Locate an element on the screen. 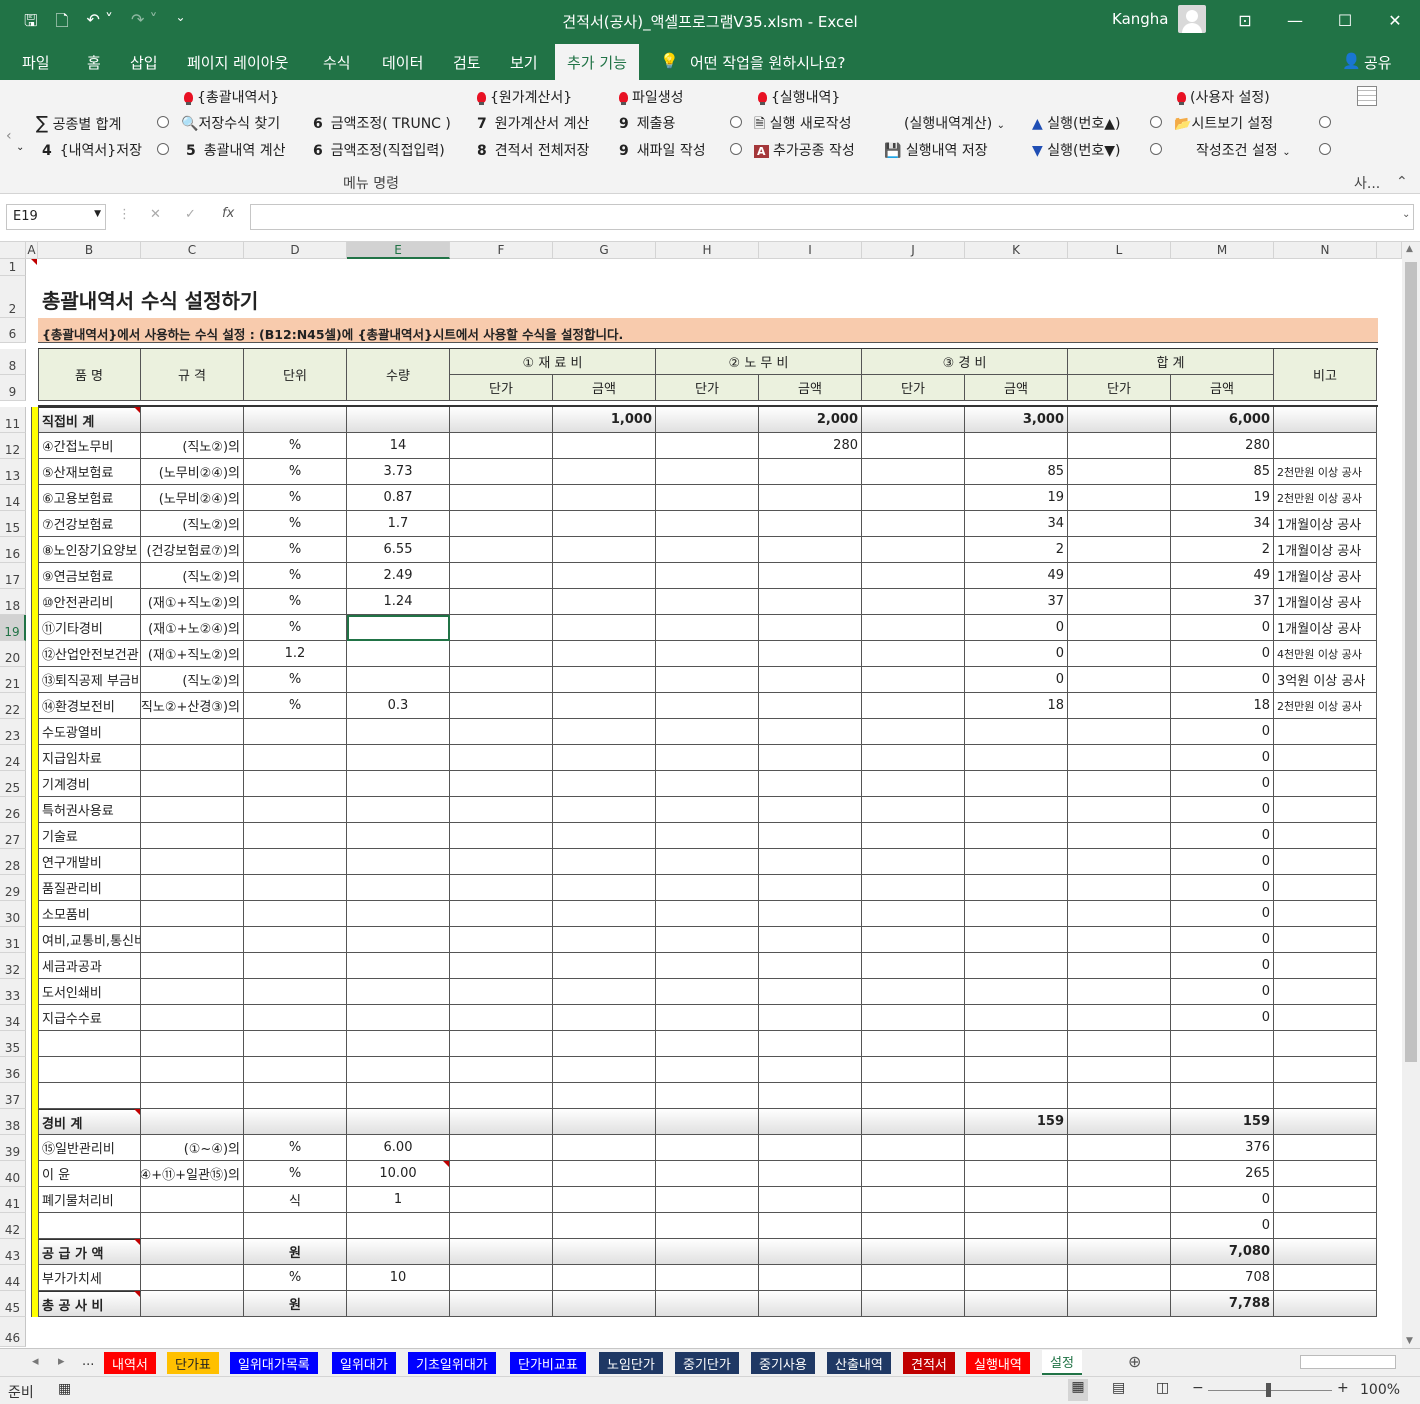 The image size is (1420, 1404). cell-g19 is located at coordinates (604, 628).